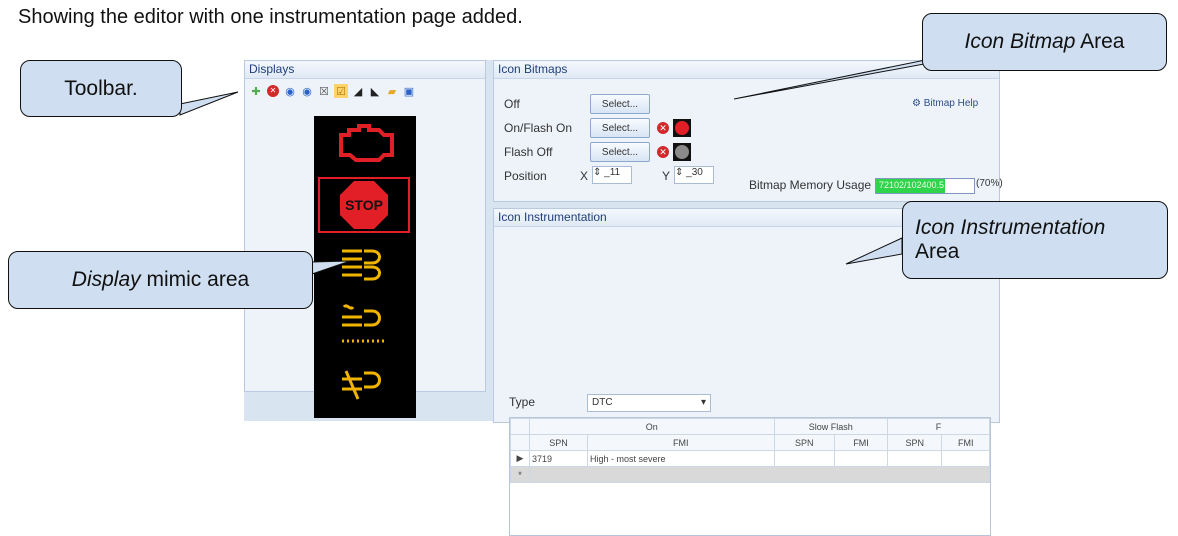 The image size is (1178, 536). Describe the element at coordinates (520, 442) in the screenshot. I see `row-header` at that location.